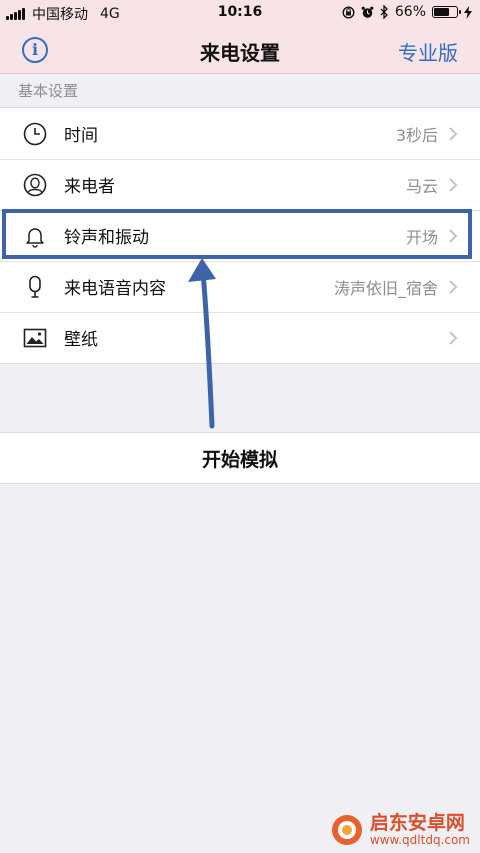  I want to click on watermark-title: 启东安卓网, so click(417, 823).